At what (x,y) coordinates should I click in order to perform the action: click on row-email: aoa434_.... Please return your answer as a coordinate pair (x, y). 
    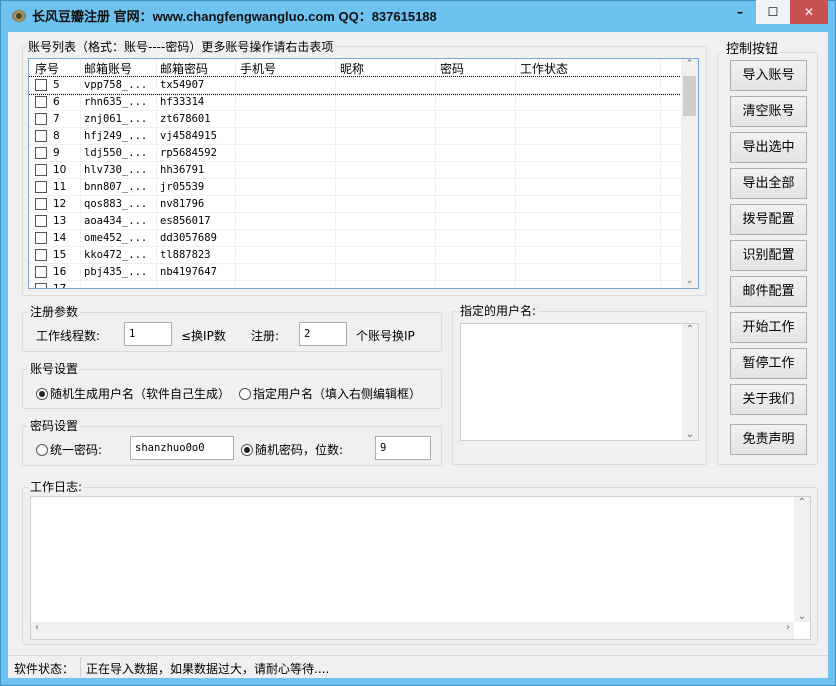
    Looking at the image, I should click on (116, 221).